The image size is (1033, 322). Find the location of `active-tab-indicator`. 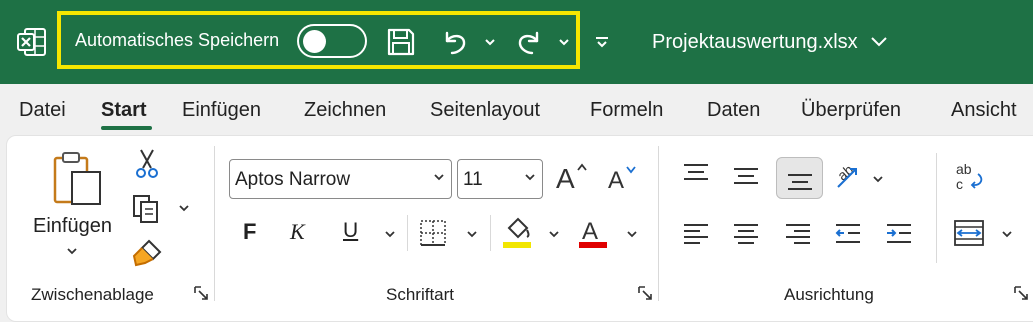

active-tab-indicator is located at coordinates (126, 128).